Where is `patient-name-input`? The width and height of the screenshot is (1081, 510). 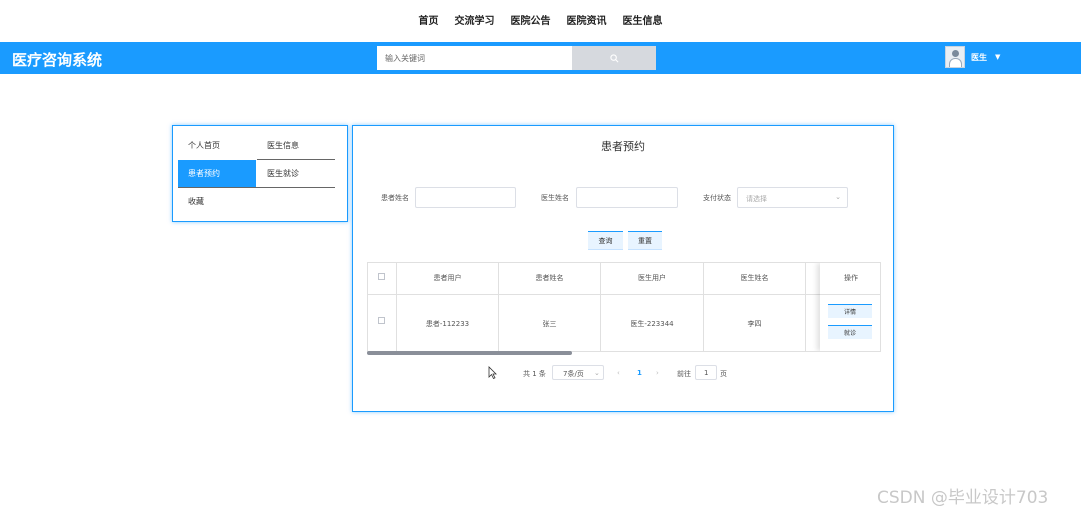
patient-name-input is located at coordinates (465, 197).